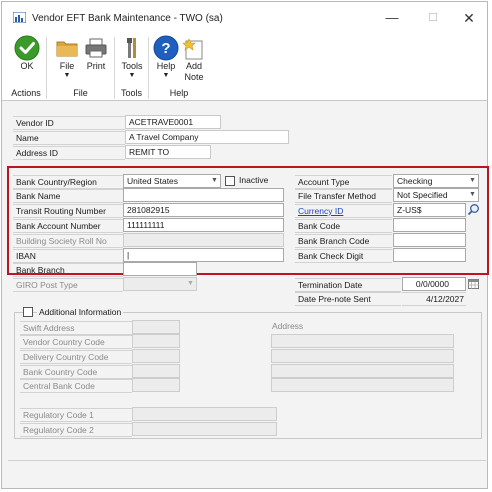 This screenshot has height=492, width=492. Describe the element at coordinates (156, 385) in the screenshot. I see `central-bank-code-input` at that location.